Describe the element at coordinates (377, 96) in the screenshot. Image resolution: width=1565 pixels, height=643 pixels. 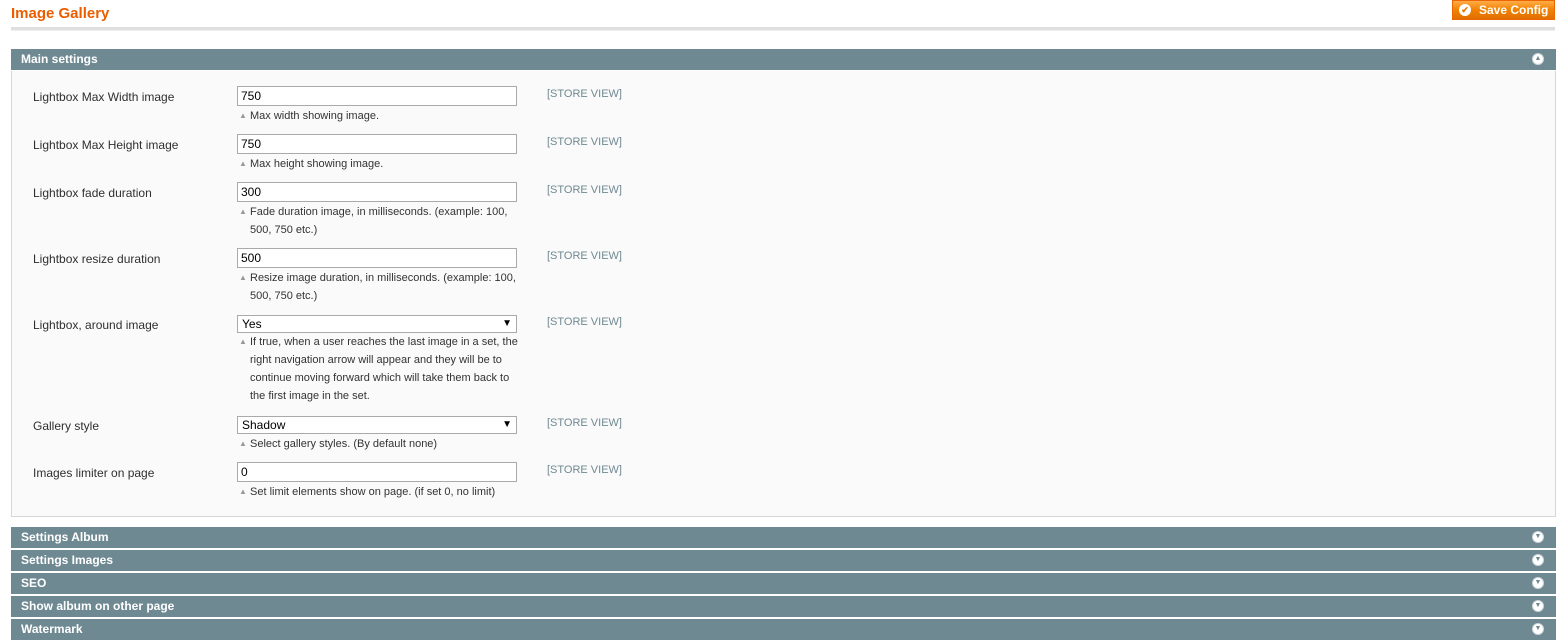
I see `max-width-input: 750` at that location.